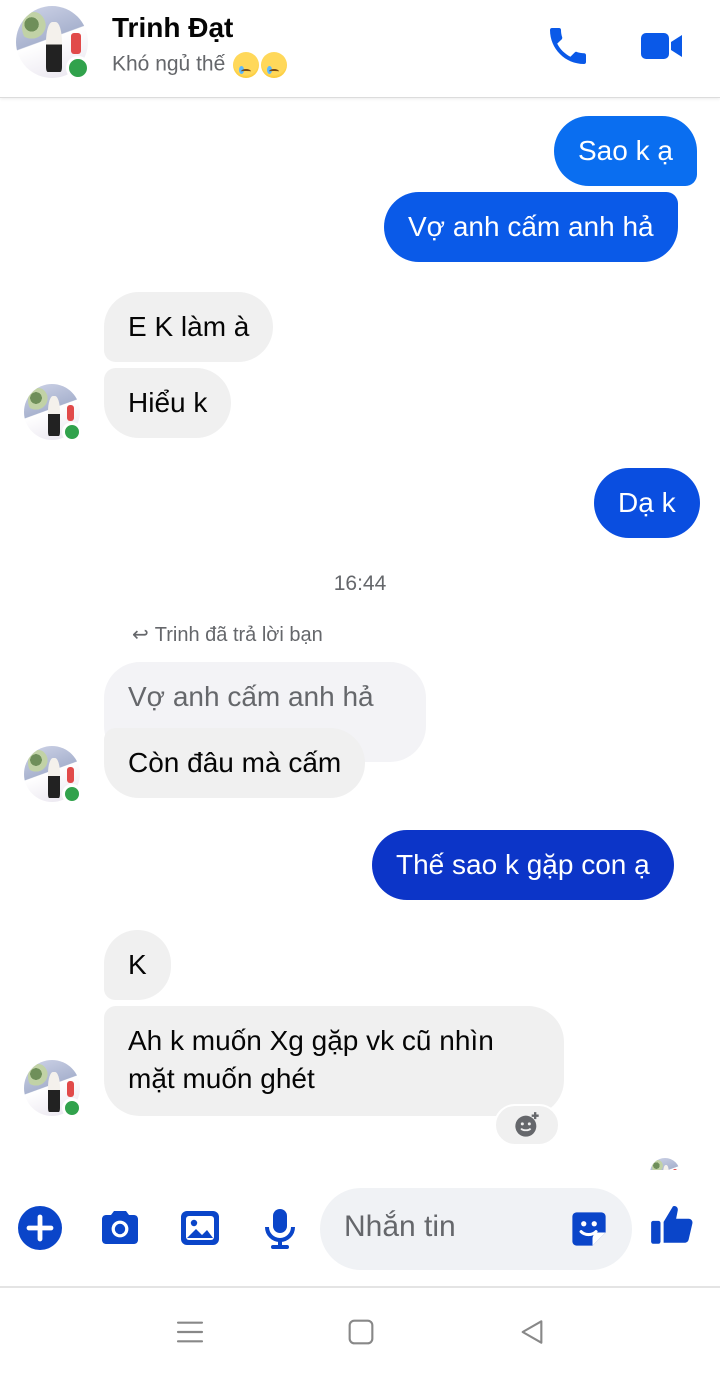 Image resolution: width=720 pixels, height=1376 pixels. Describe the element at coordinates (568, 46) in the screenshot. I see `phone-icon` at that location.